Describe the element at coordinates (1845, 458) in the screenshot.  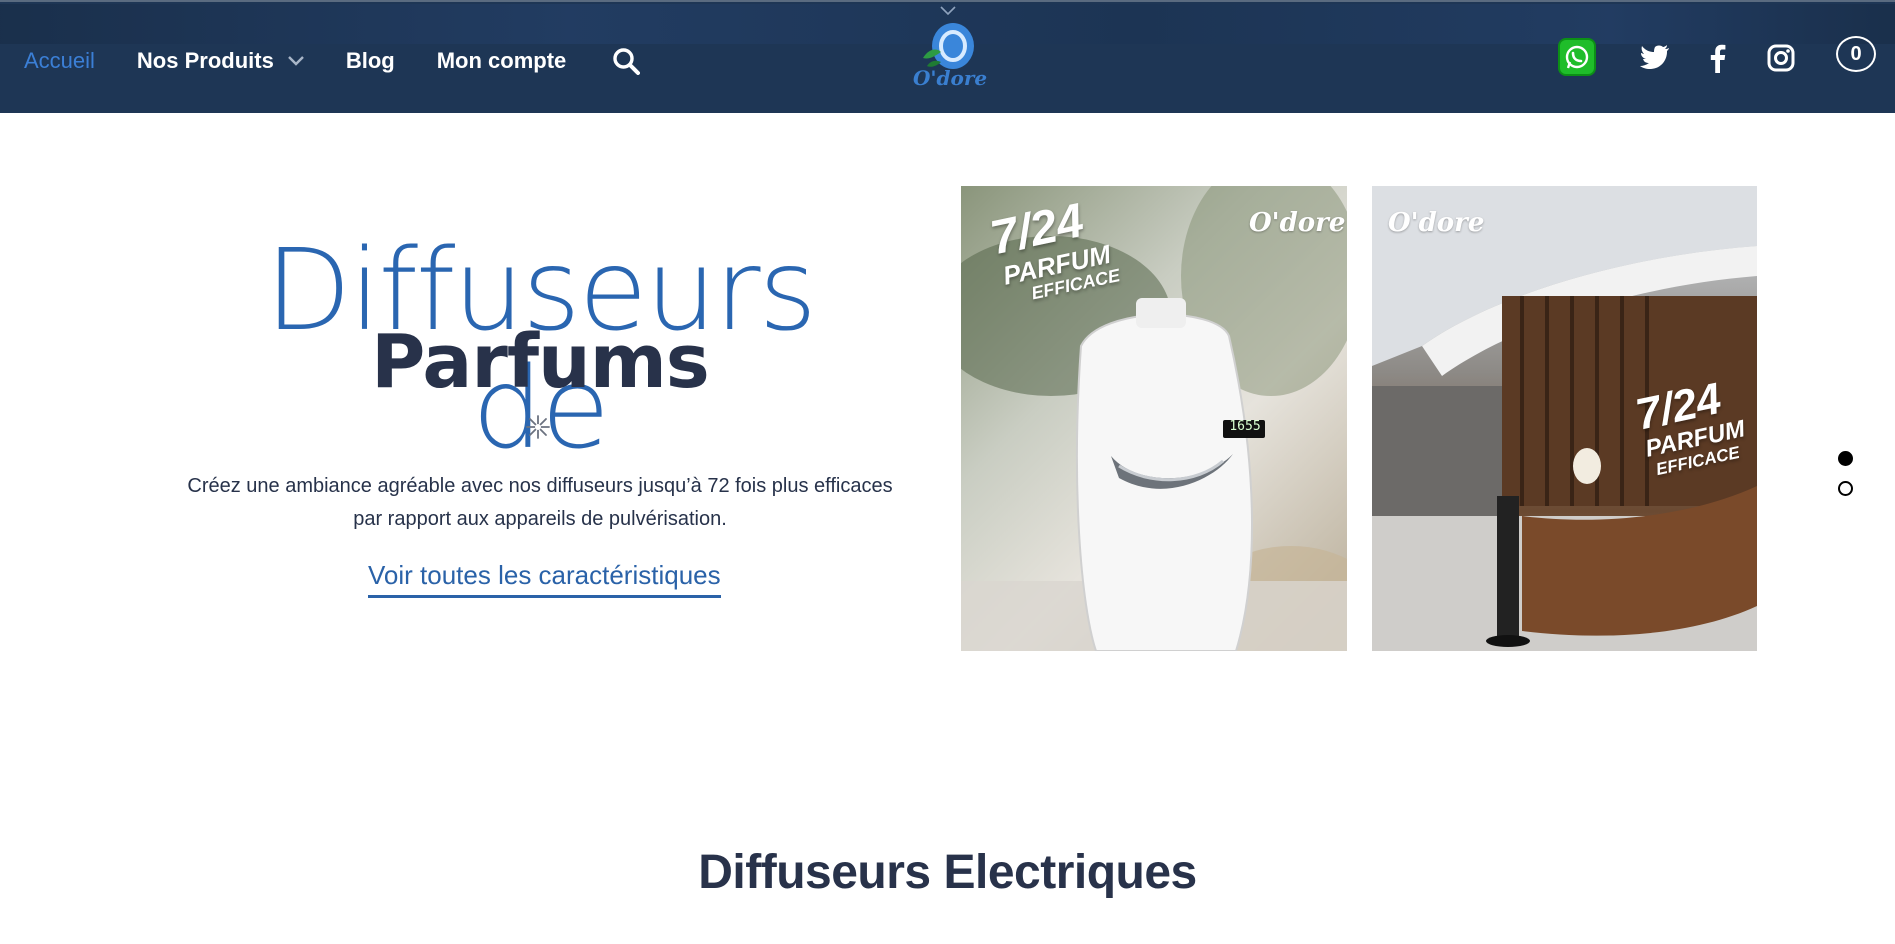
I see `carousel-dot-active` at that location.